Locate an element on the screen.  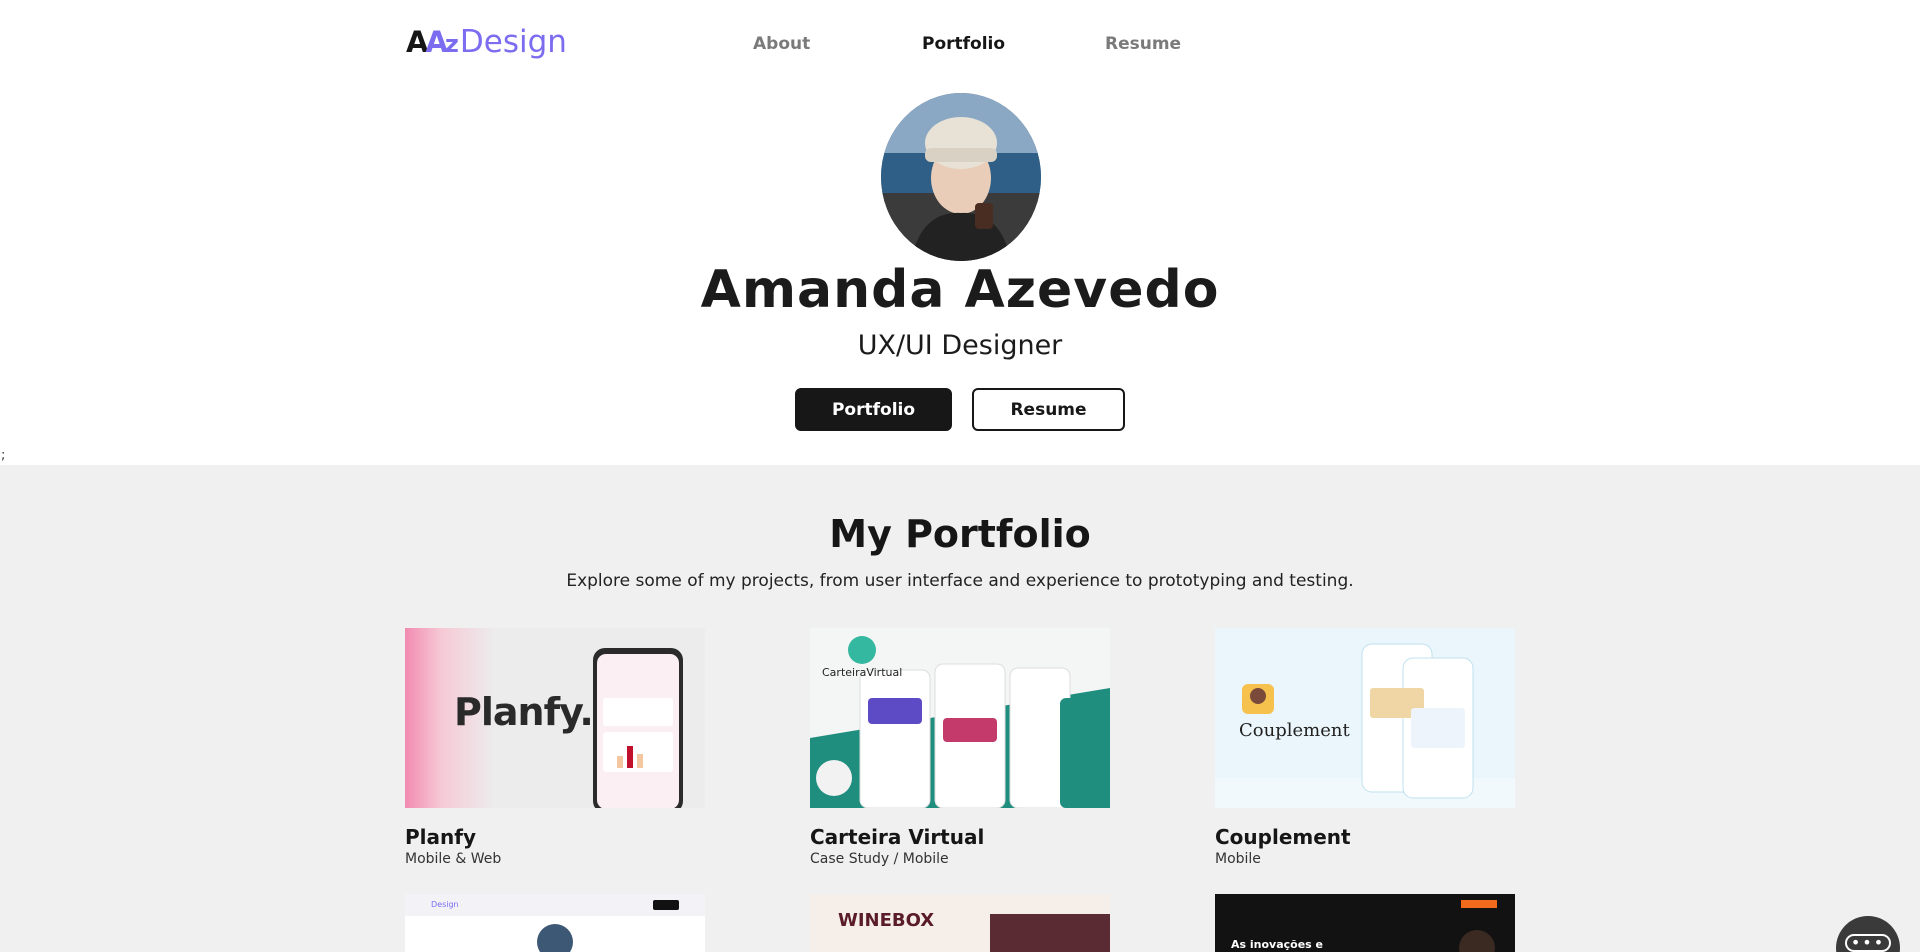
project-card-portfolio-site: Design is located at coordinates (555, 923).